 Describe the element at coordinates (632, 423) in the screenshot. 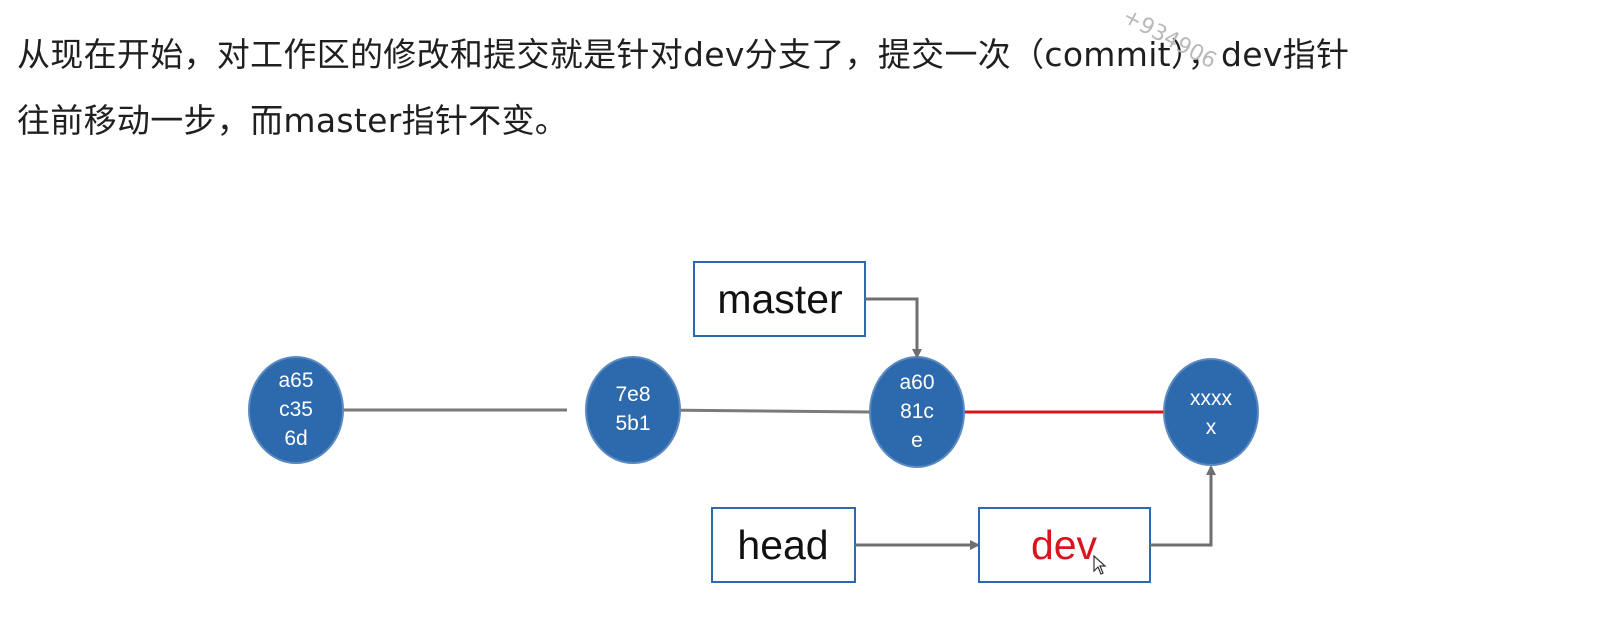

I see `commit-2-line-2: 5b1` at that location.